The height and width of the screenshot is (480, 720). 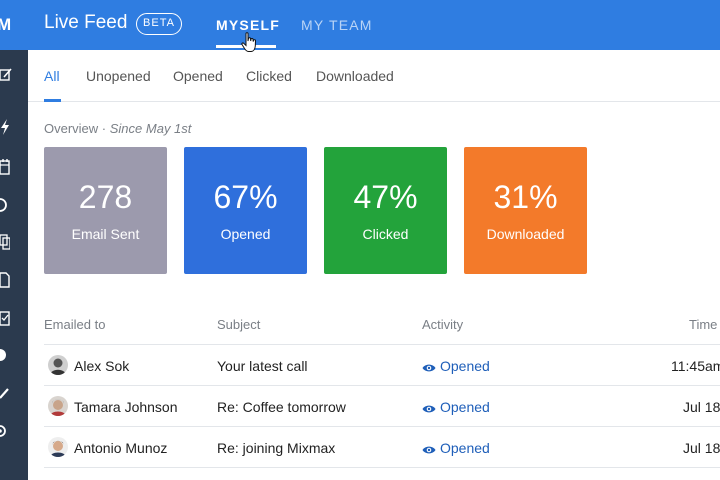 I want to click on clipboard-icon, so click(x=7, y=318).